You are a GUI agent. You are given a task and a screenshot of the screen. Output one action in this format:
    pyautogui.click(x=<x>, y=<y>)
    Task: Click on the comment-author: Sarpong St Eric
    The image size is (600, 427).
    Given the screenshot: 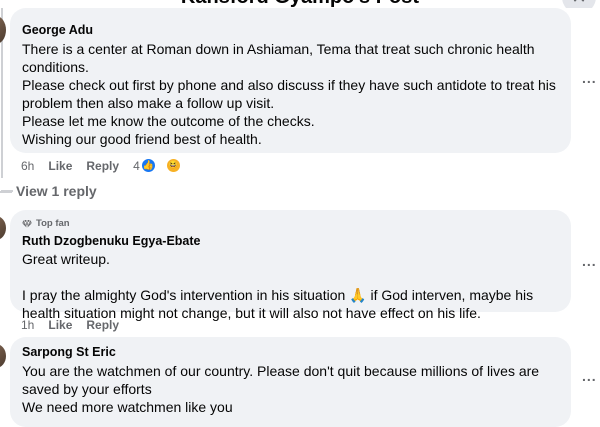 What is the action you would take?
    pyautogui.click(x=290, y=352)
    